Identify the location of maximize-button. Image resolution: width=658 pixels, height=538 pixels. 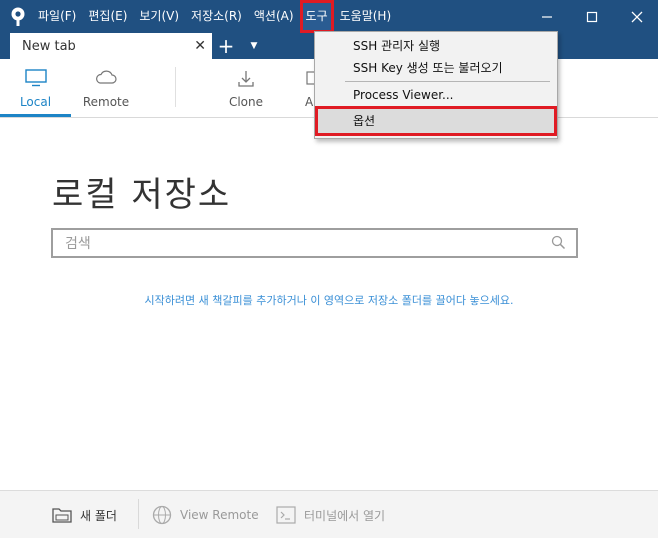
(592, 16).